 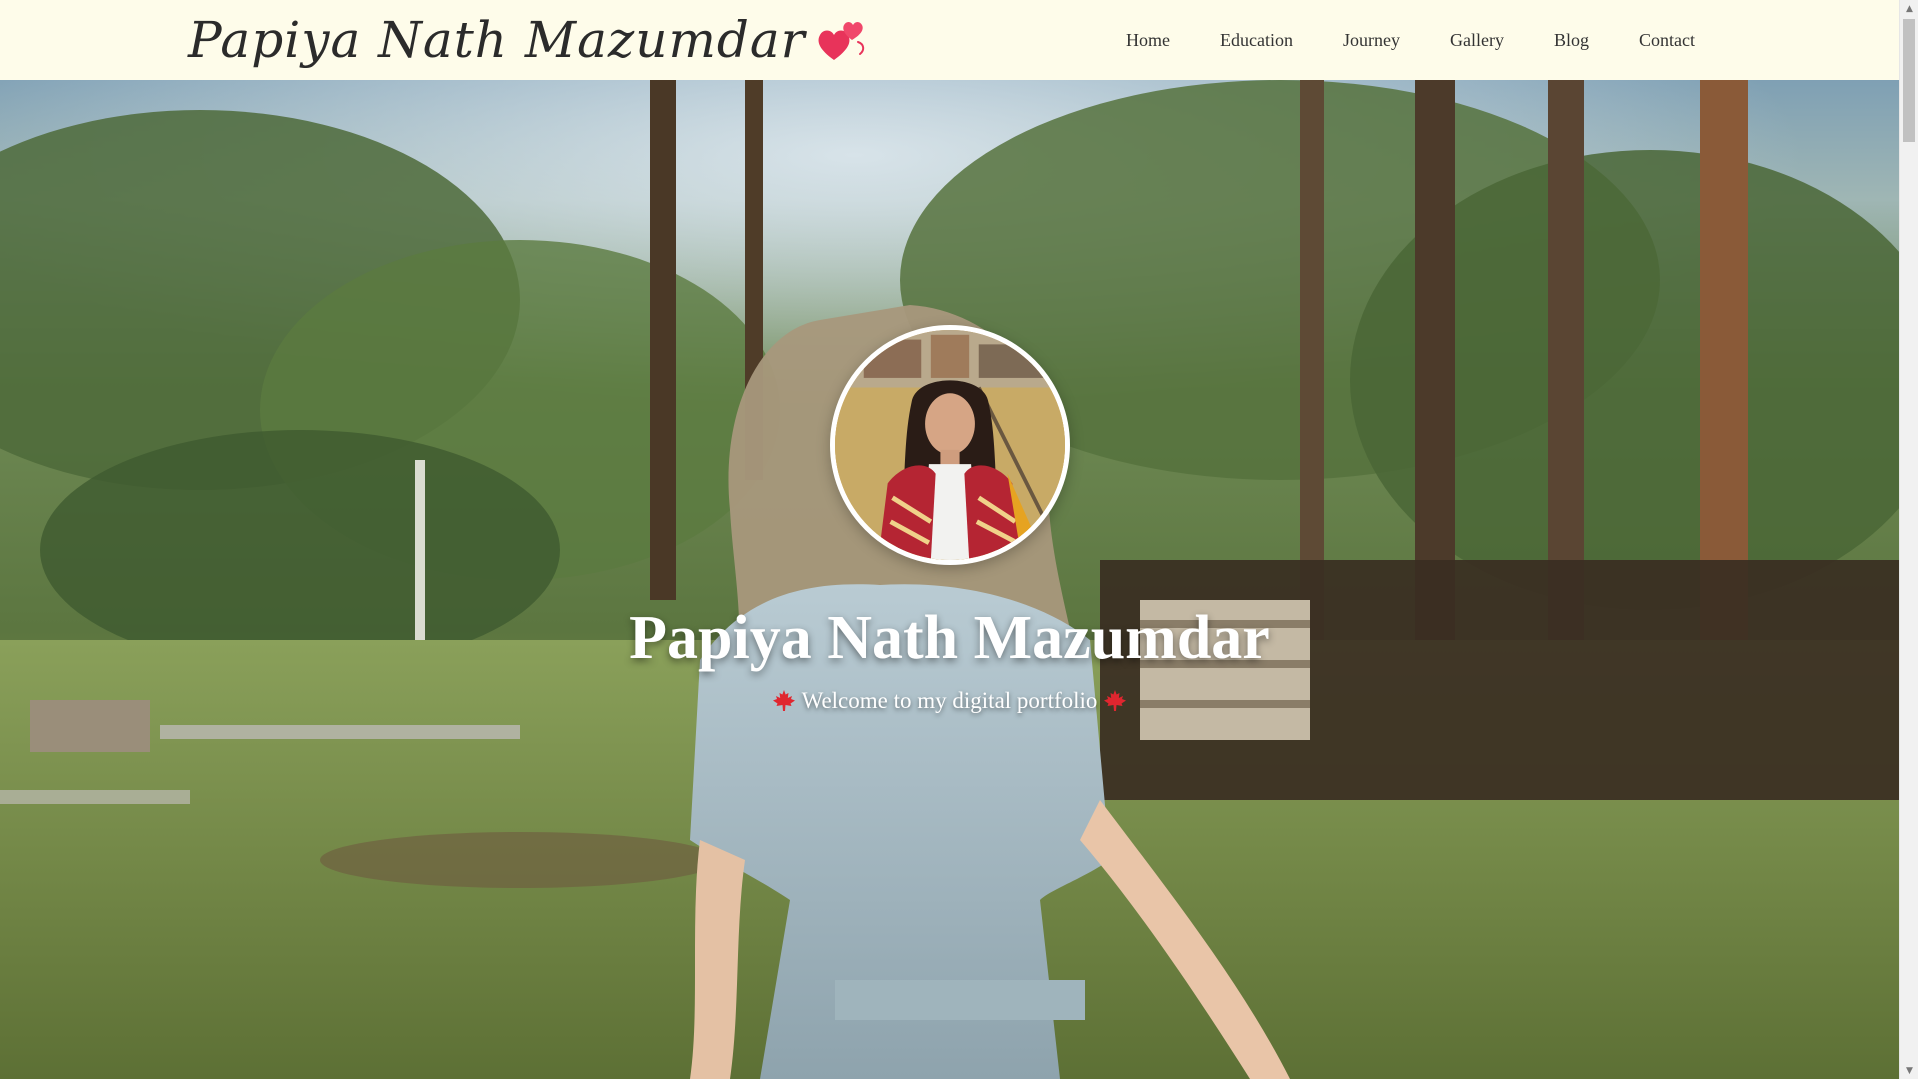 What do you see at coordinates (1909, 80) in the screenshot?
I see `scroll-thumb` at bounding box center [1909, 80].